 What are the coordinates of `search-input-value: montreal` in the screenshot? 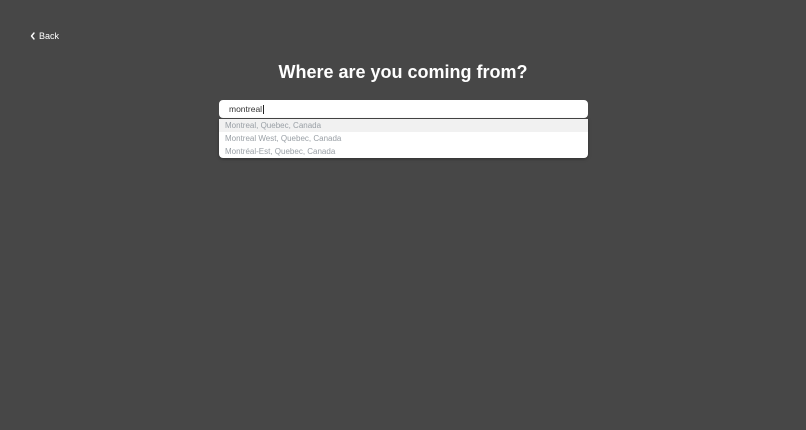 It's located at (246, 109).